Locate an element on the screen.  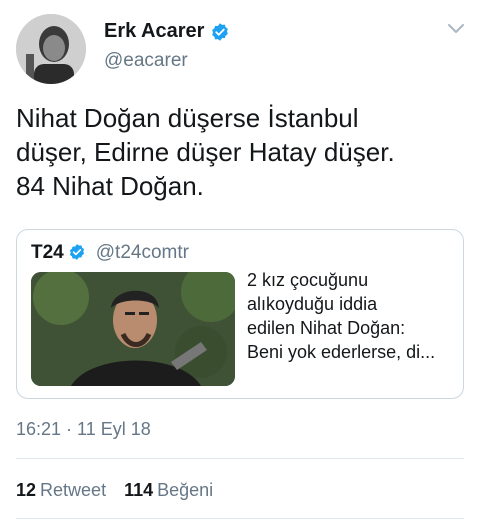
retweet-count: 12 is located at coordinates (26, 490).